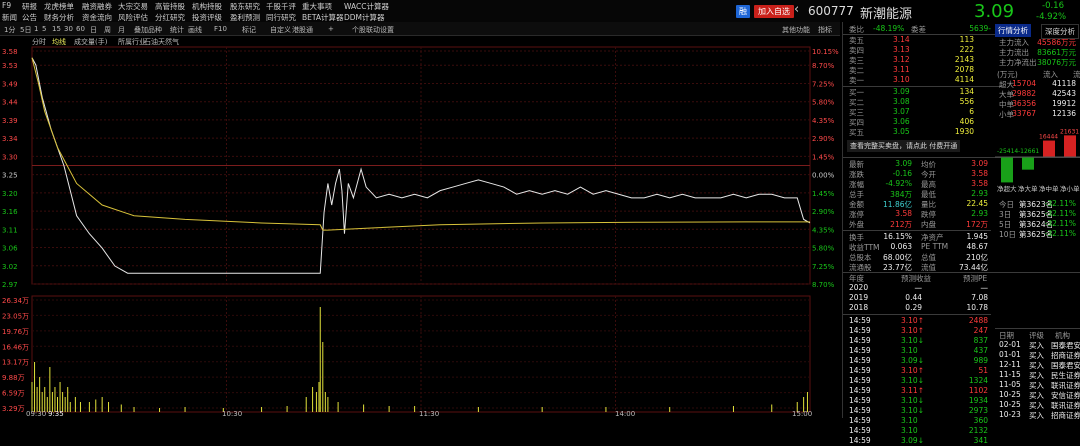  Describe the element at coordinates (796, 9) in the screenshot. I see `prev-stock-icon: ‹` at that location.